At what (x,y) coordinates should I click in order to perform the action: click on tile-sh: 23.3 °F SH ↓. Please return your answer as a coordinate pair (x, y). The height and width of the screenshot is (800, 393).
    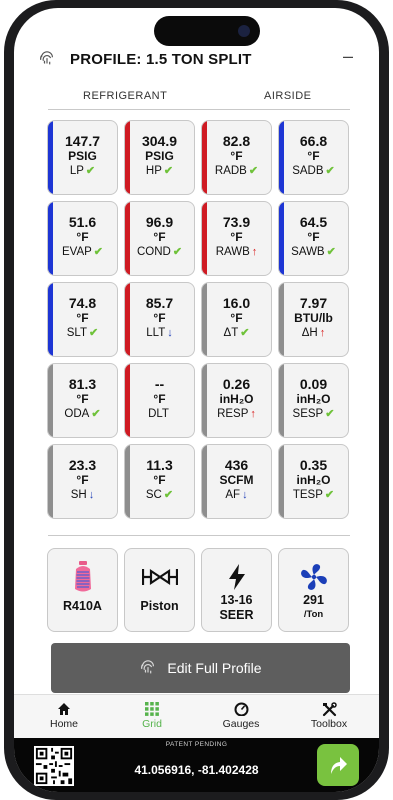
    Looking at the image, I should click on (82, 481).